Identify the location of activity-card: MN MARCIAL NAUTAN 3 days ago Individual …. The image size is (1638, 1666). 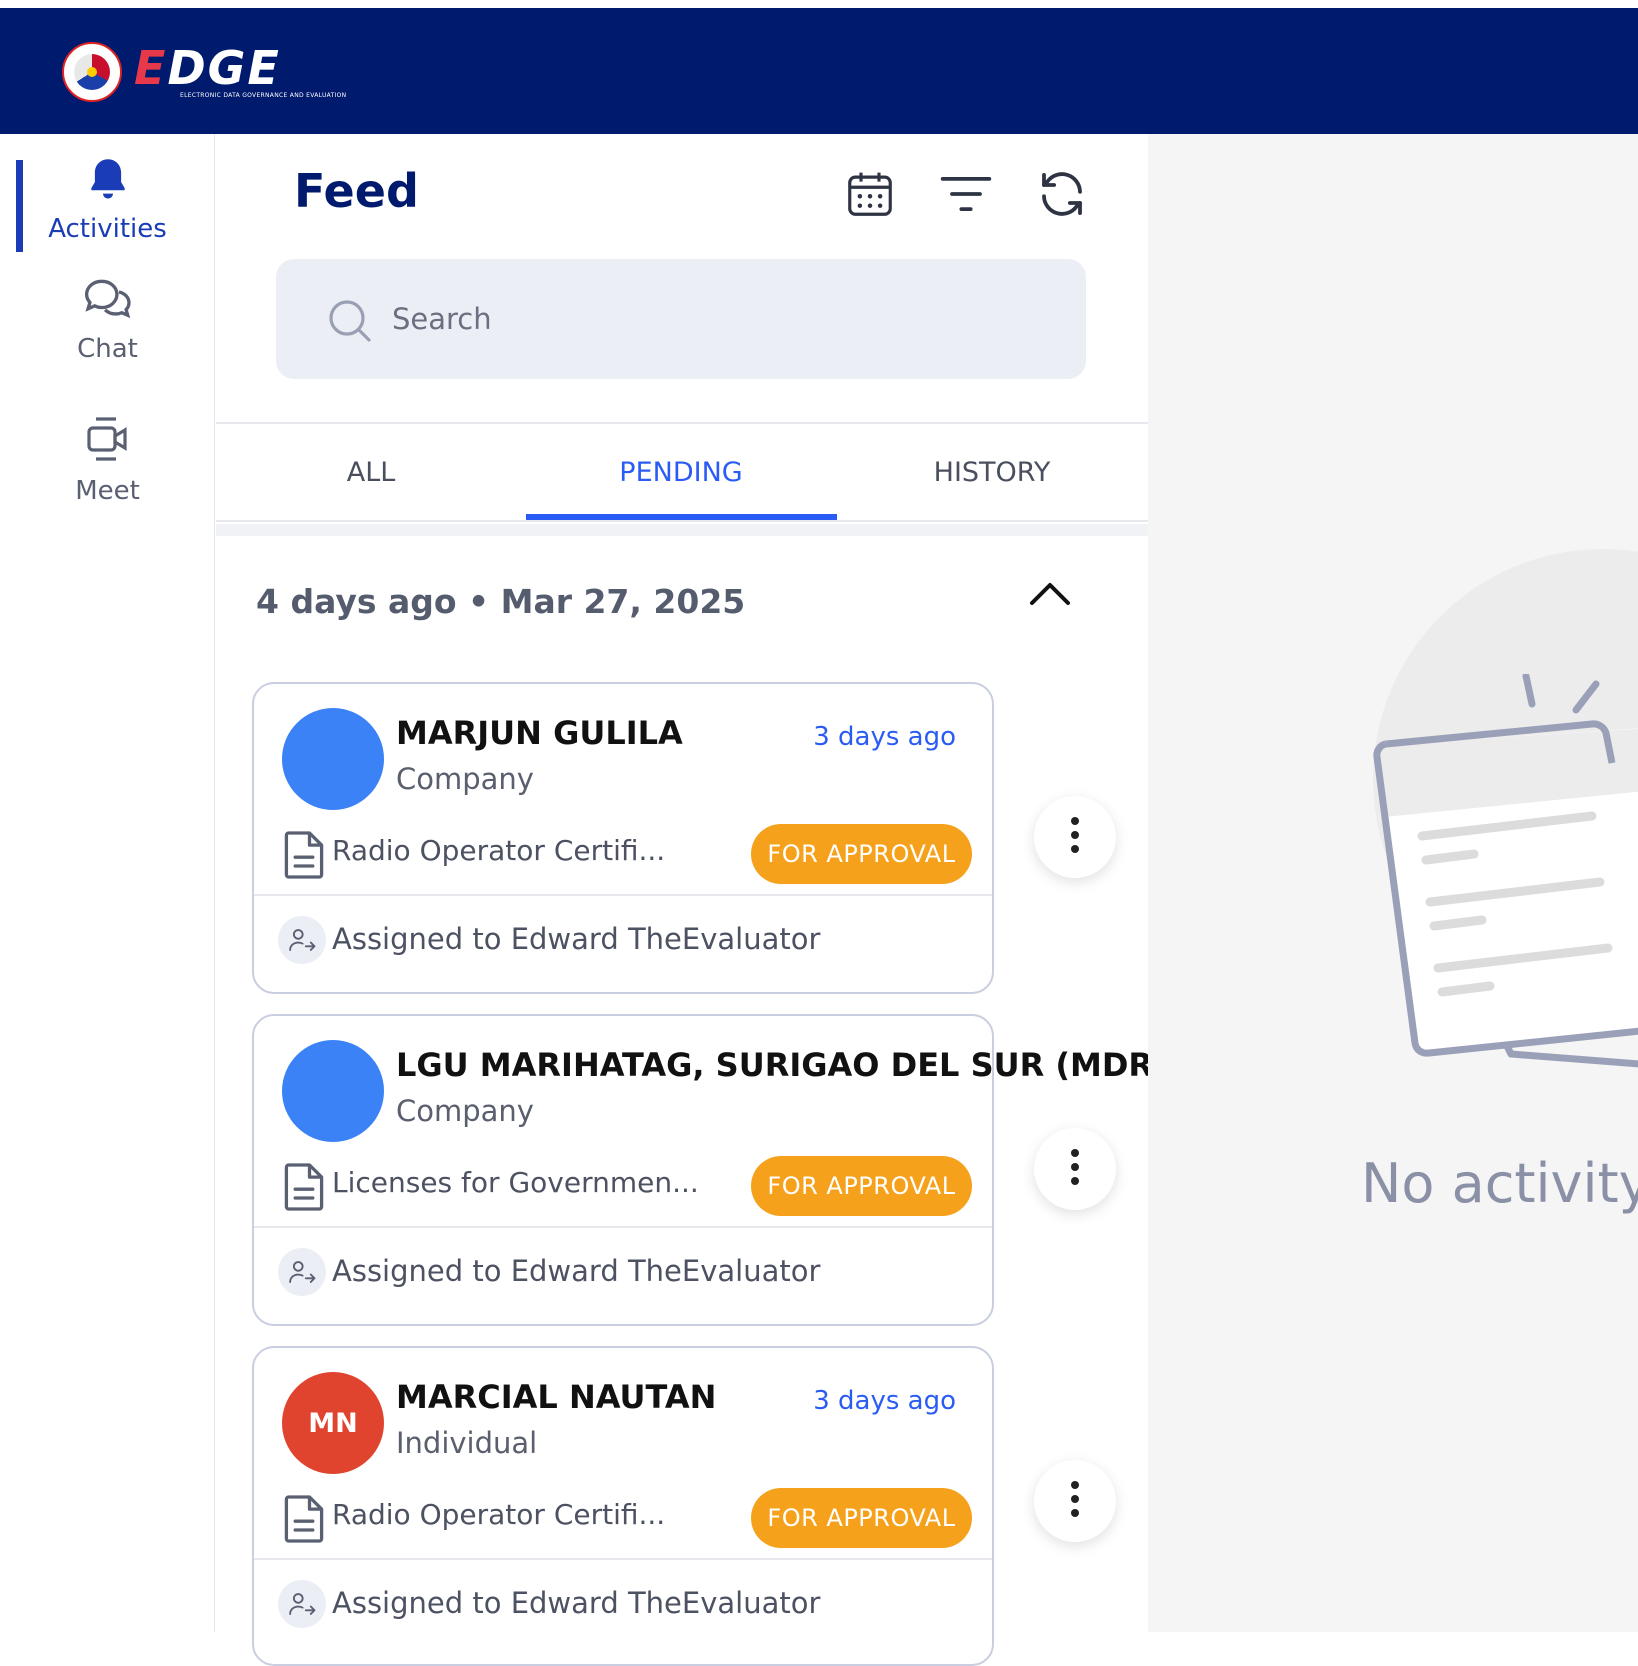
(623, 1506).